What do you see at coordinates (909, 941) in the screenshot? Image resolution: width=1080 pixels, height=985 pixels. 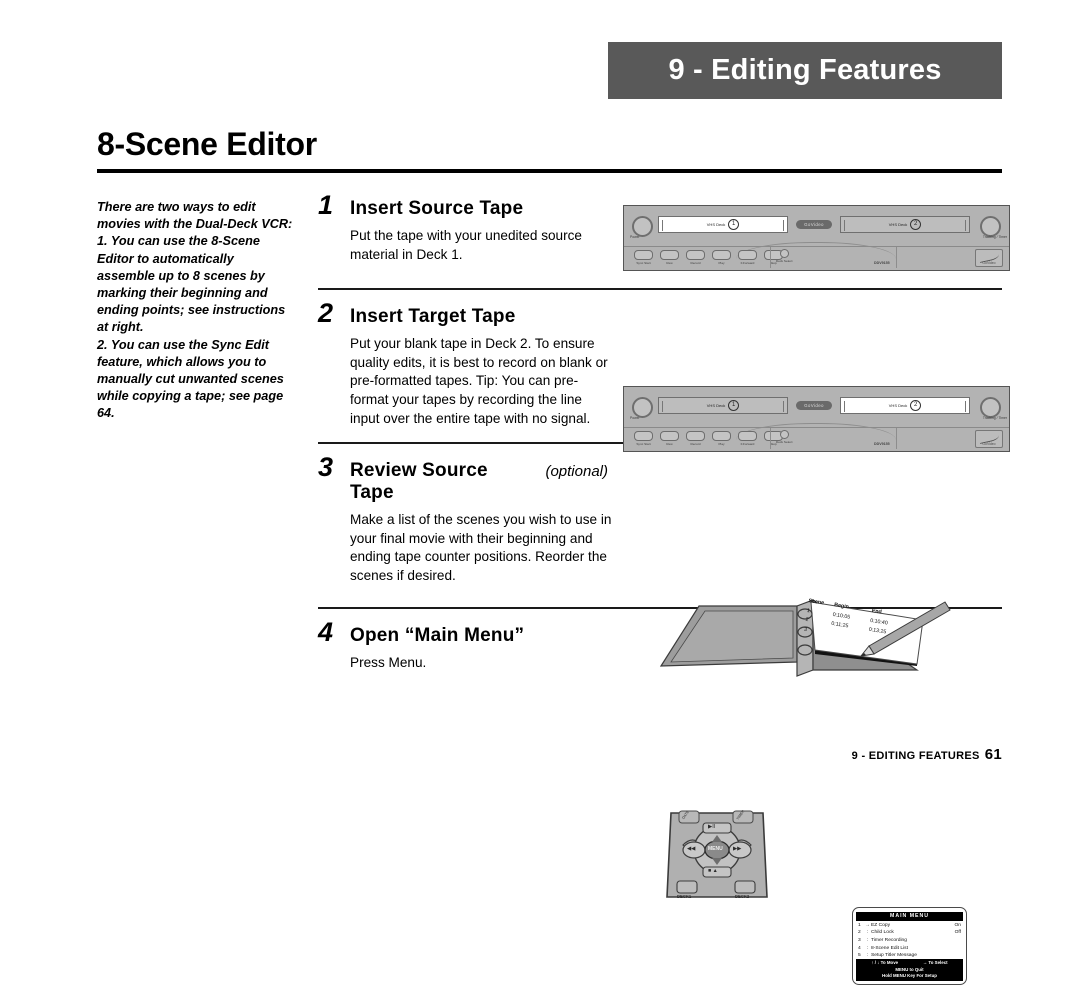 I see `osd-item-timer-recording: 3 : Timer Recording` at bounding box center [909, 941].